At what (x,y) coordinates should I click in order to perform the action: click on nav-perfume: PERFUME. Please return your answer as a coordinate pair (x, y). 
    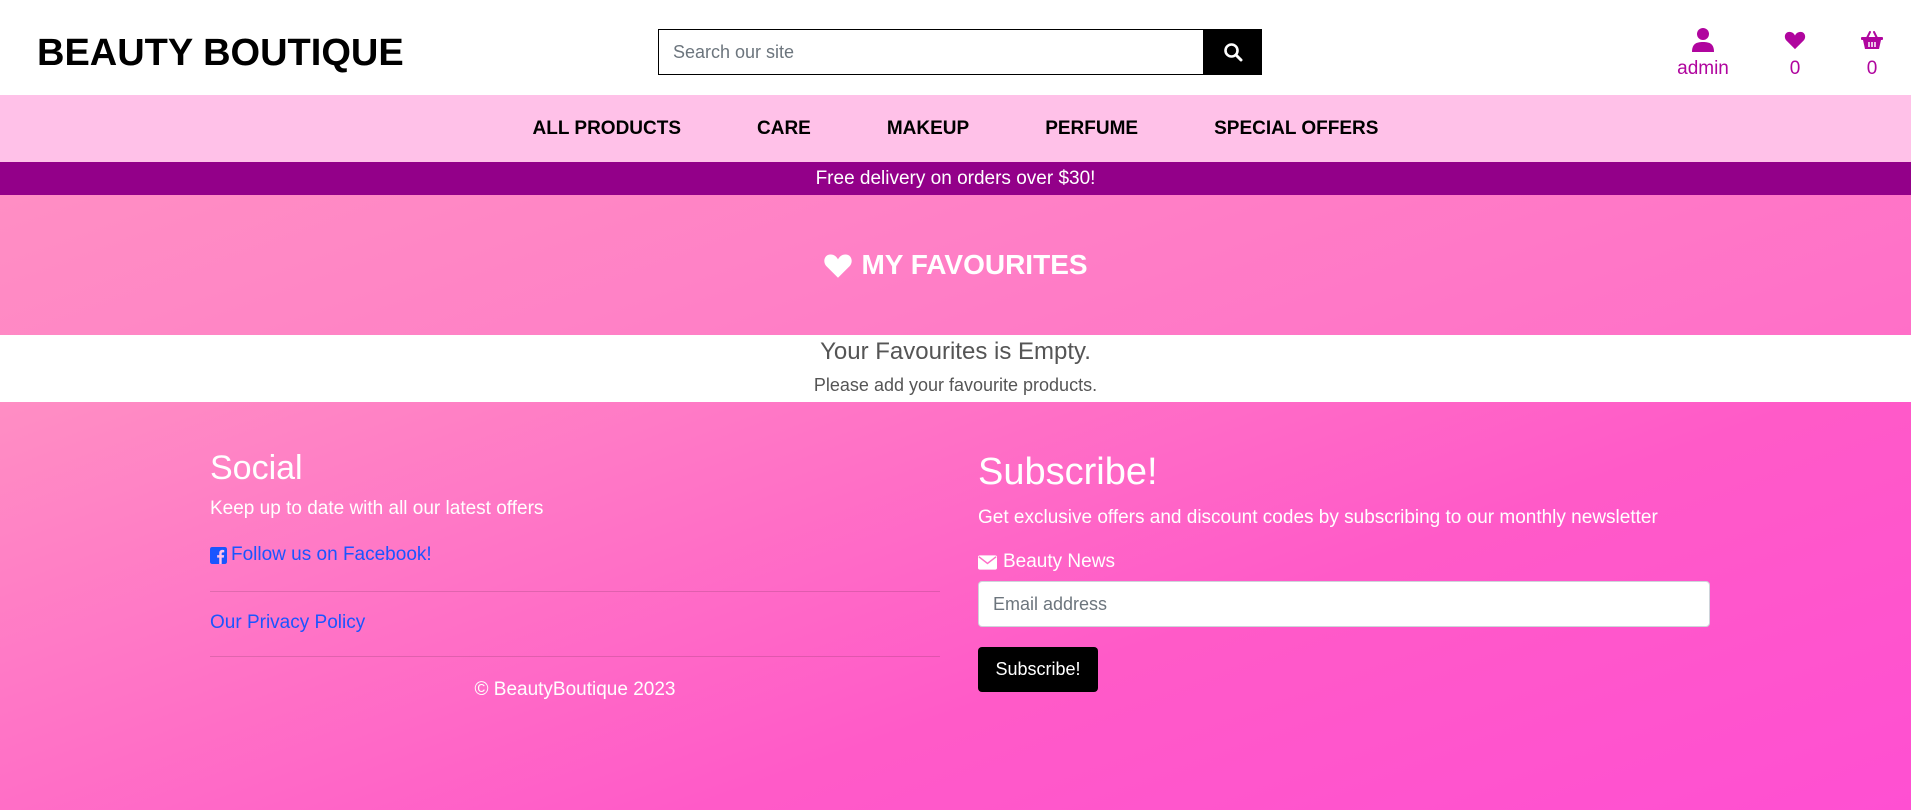
    Looking at the image, I should click on (1091, 129).